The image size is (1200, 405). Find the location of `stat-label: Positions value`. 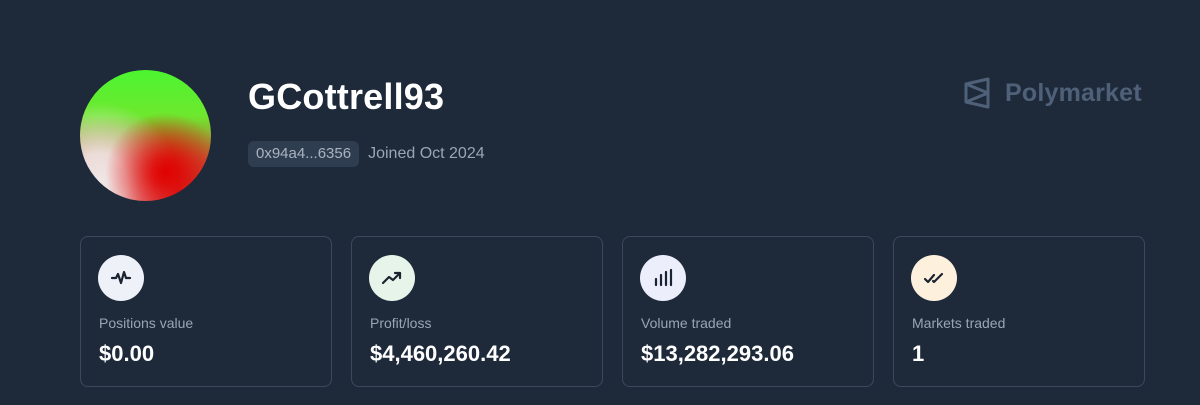

stat-label: Positions value is located at coordinates (146, 323).